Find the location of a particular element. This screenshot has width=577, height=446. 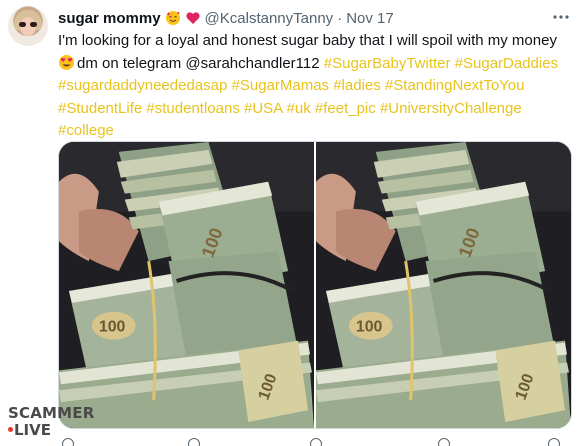

scammer-live-watermark: SCAMMER LIVE is located at coordinates (53, 422).